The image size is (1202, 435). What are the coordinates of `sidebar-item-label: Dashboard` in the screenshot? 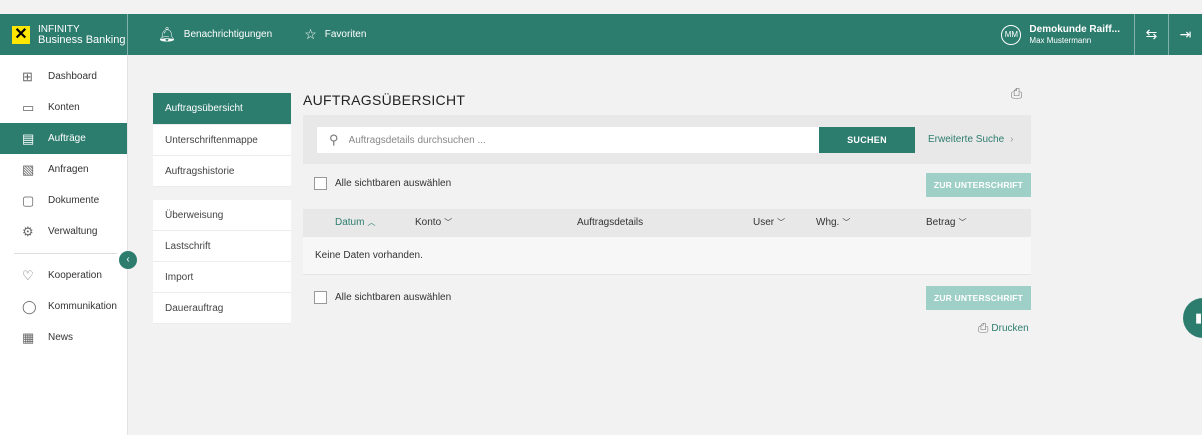 It's located at (72, 76).